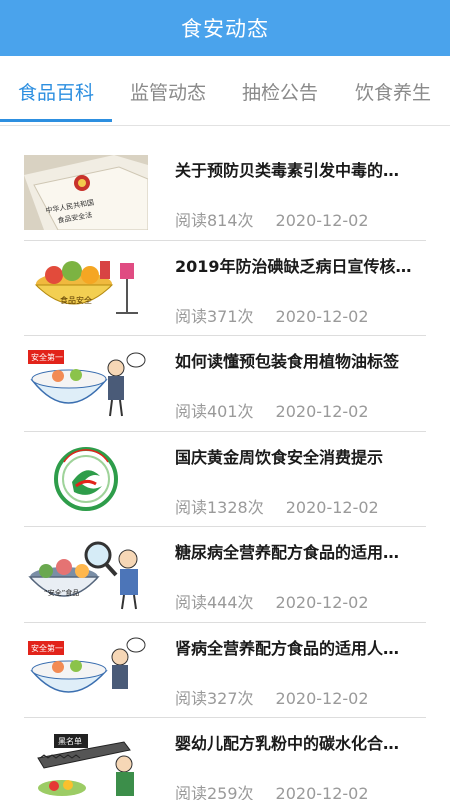 This screenshot has width=450, height=800. I want to click on blacklist-chainsaw-cartoon-image: 黑名单, so click(86, 764).